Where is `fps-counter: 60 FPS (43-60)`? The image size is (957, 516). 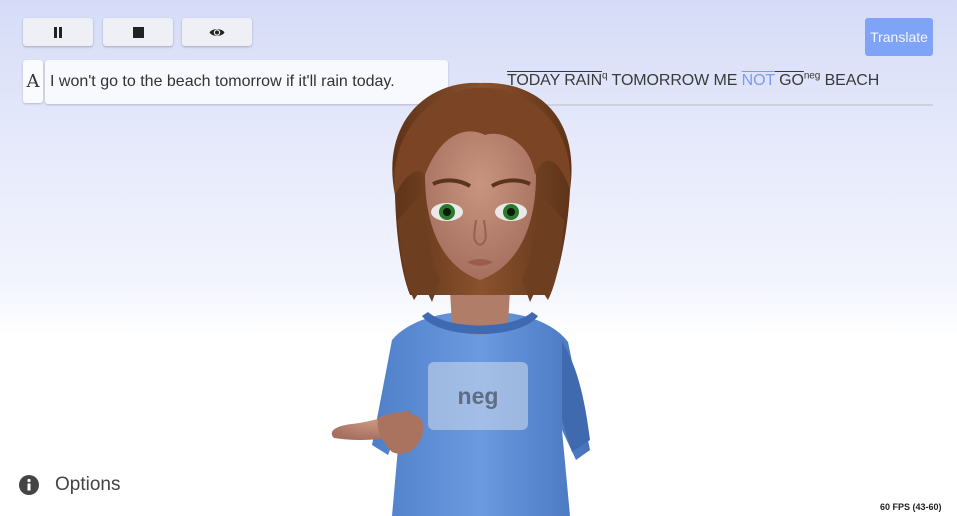
fps-counter: 60 FPS (43-60) is located at coordinates (911, 507).